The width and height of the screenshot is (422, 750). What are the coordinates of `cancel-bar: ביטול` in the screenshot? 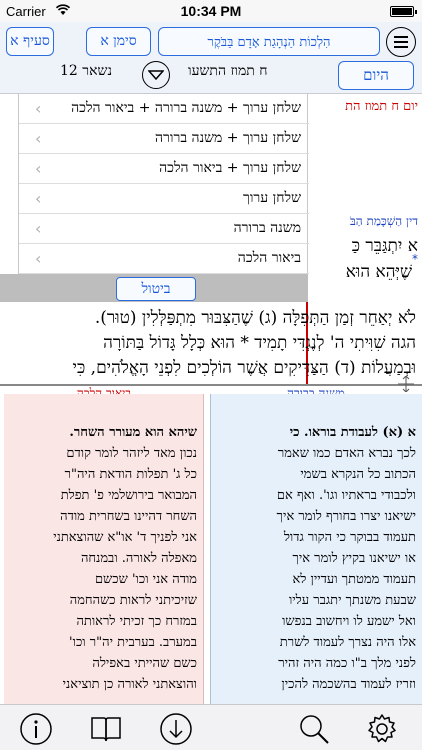 It's located at (154, 288).